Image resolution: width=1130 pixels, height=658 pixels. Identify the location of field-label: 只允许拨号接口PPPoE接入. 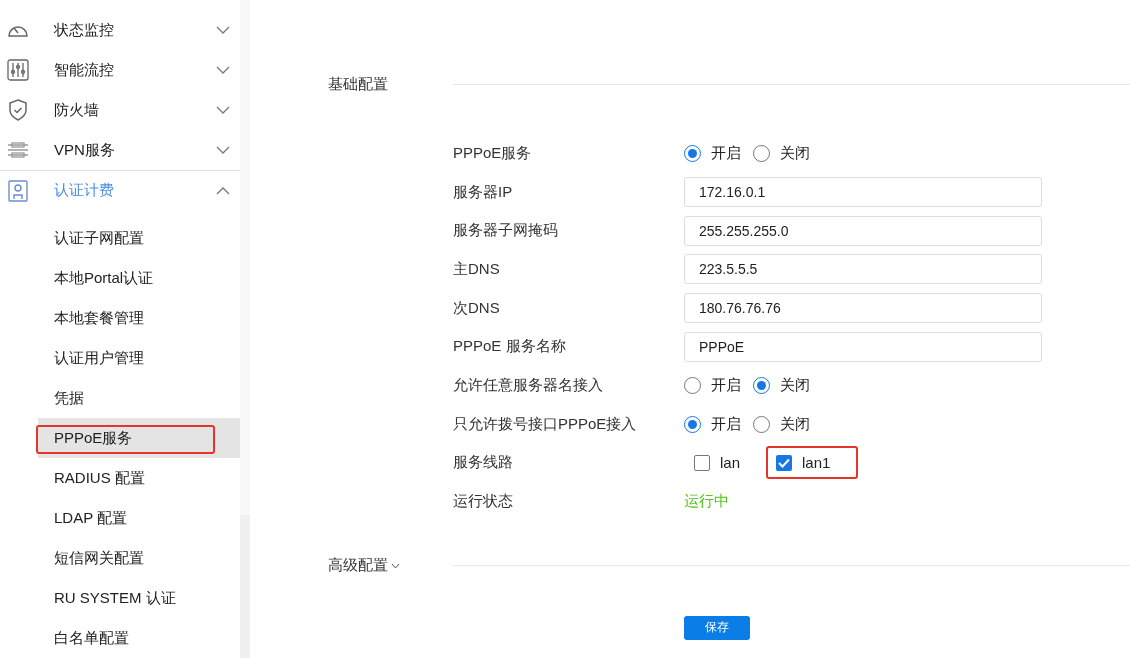
(545, 424).